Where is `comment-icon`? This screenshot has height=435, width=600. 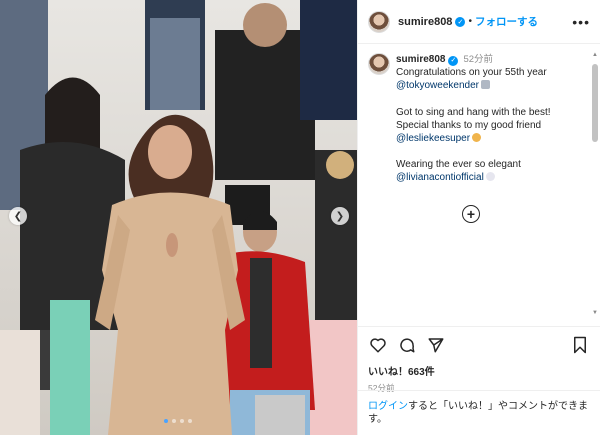 comment-icon is located at coordinates (407, 345).